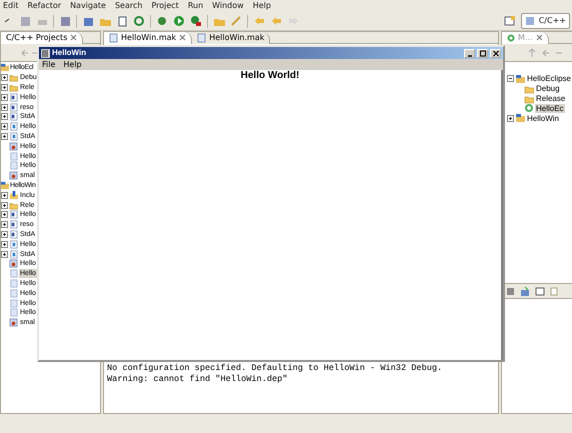 Image resolution: width=572 pixels, height=433 pixels. I want to click on display-icon, so click(539, 291).